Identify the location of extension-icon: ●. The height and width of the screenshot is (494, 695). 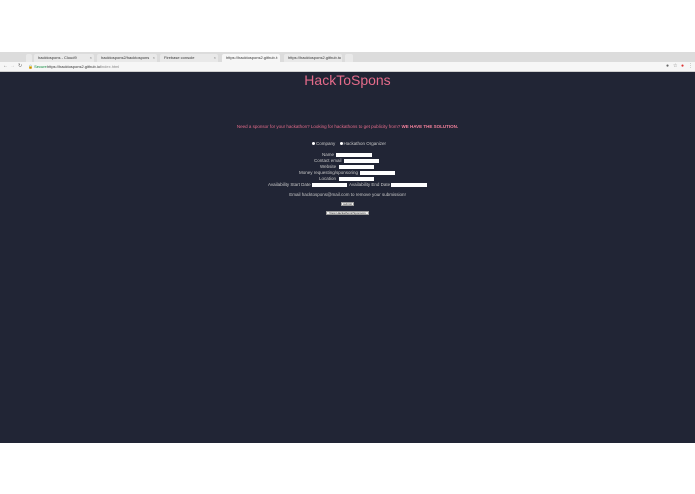
(667, 66).